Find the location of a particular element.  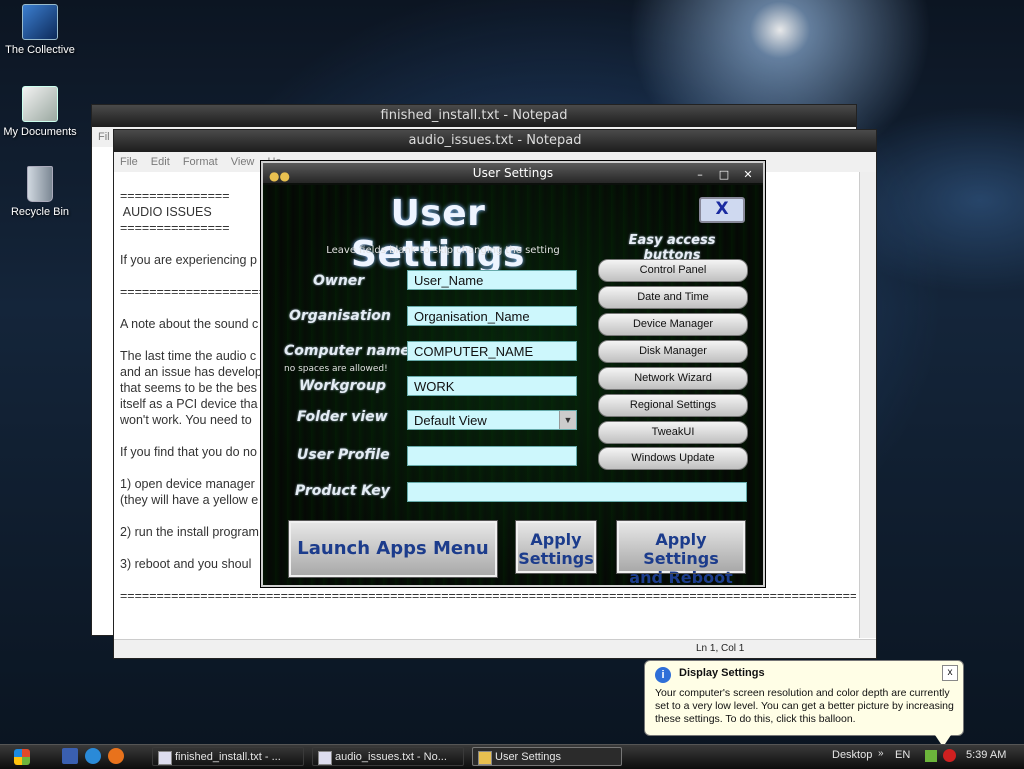

network-icon is located at coordinates (931, 756).